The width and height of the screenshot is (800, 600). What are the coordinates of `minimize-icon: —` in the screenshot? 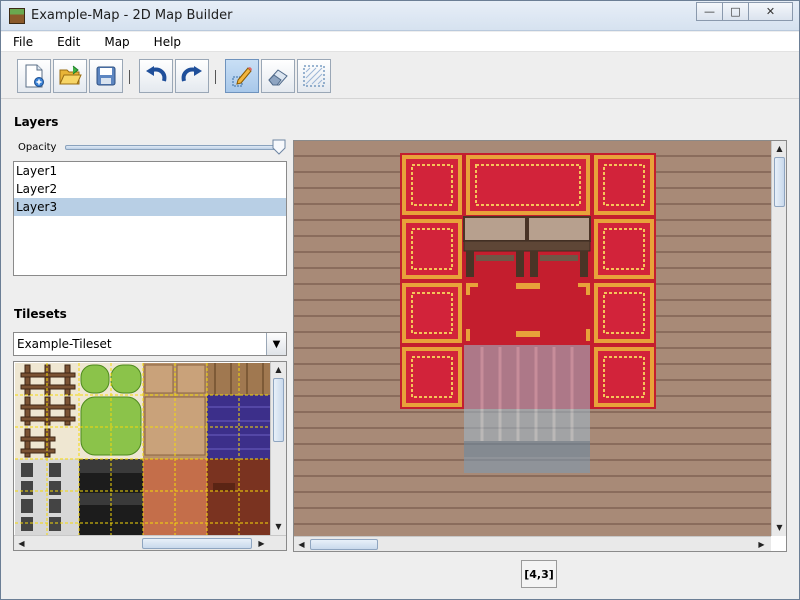 It's located at (709, 11).